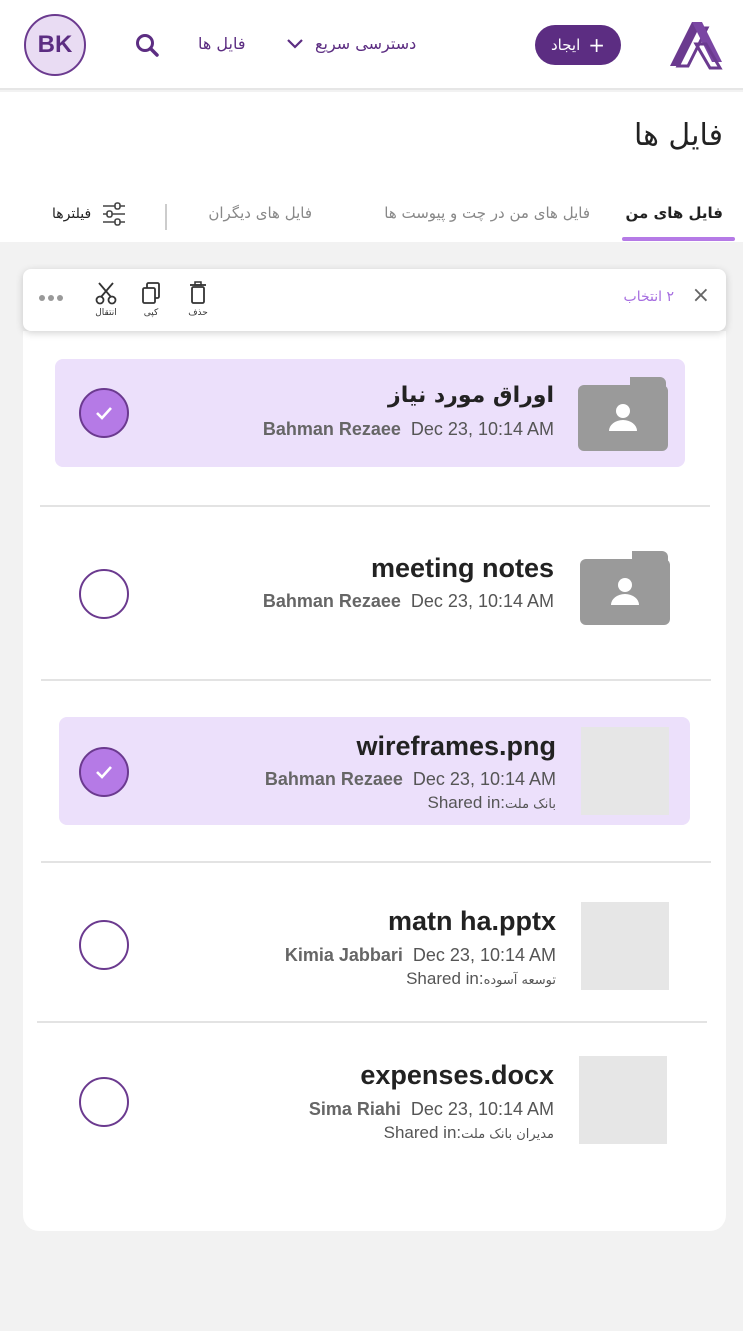 Image resolution: width=743 pixels, height=1331 pixels. I want to click on tab-divider, so click(166, 217).